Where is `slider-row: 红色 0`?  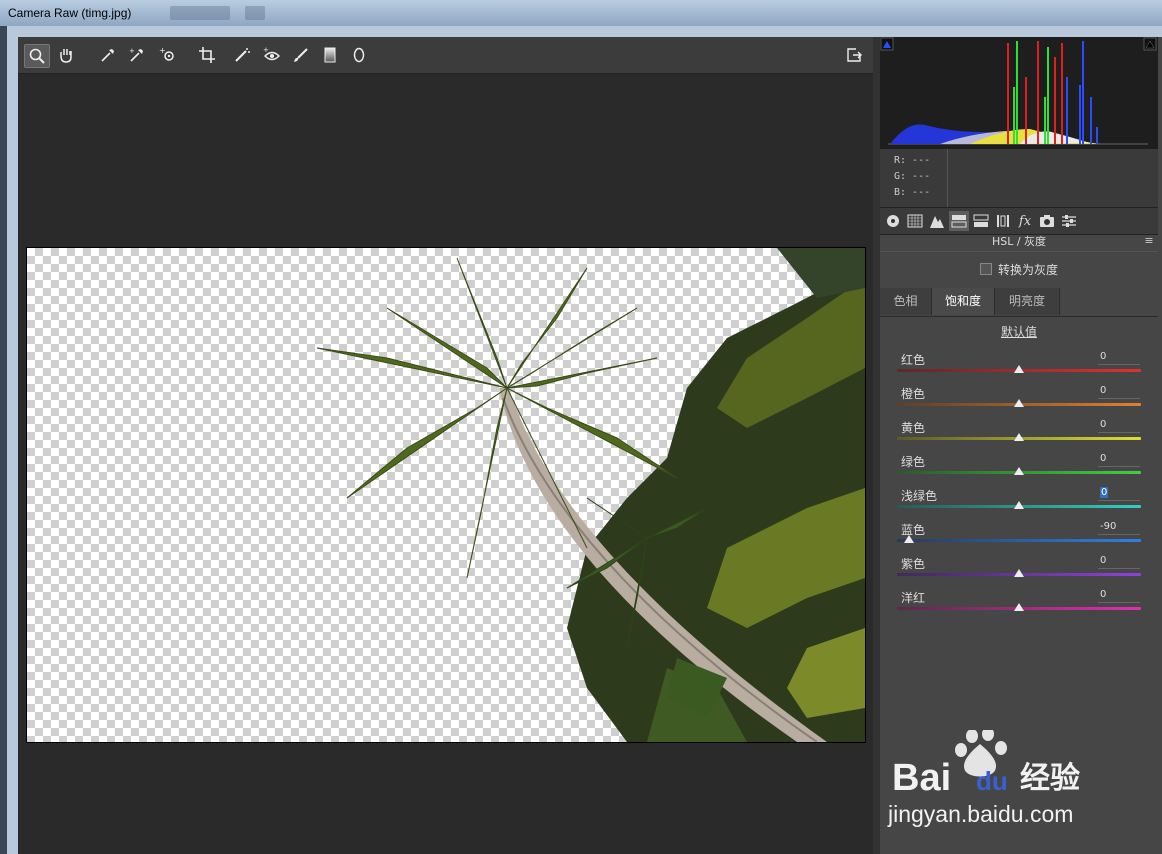 slider-row: 红色 0 is located at coordinates (1019, 366).